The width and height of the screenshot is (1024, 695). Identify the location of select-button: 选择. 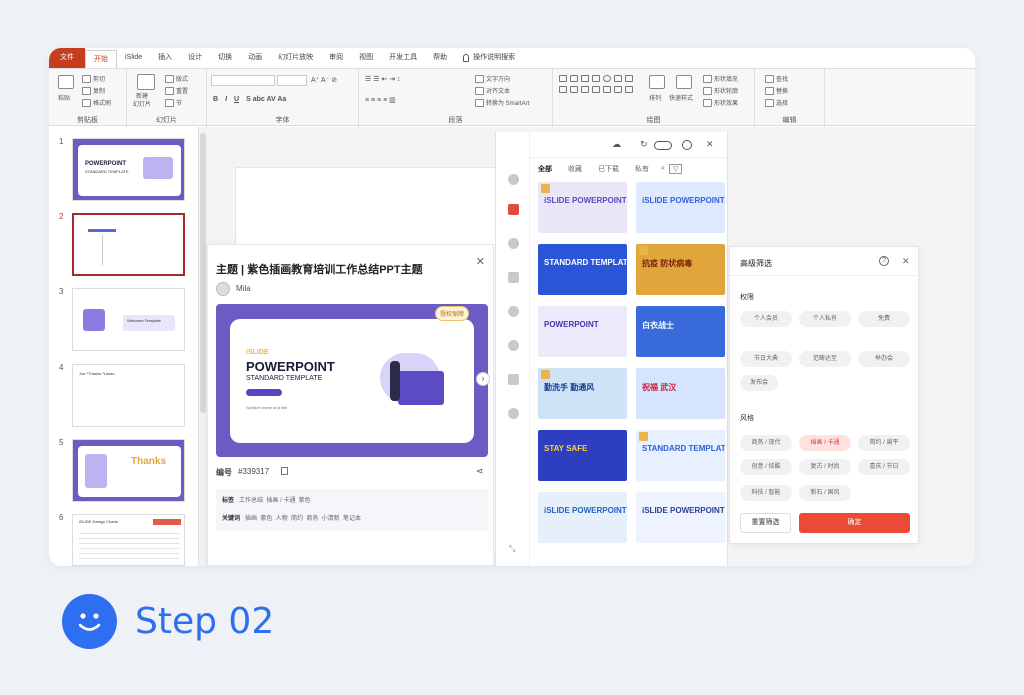
(776, 102).